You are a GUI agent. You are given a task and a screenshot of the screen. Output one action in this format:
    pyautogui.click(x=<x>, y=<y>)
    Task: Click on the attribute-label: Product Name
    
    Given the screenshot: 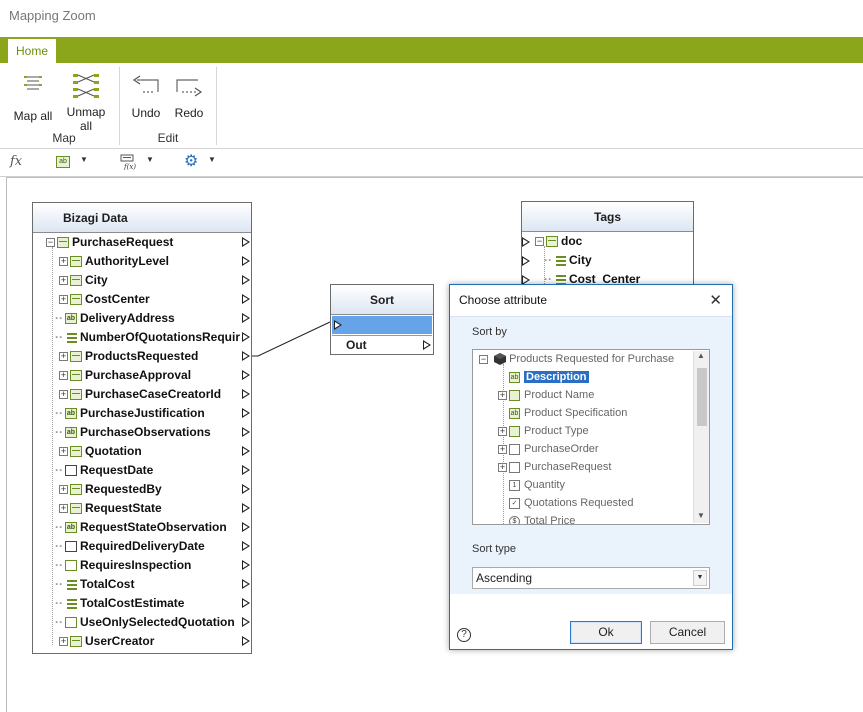 What is the action you would take?
    pyautogui.click(x=559, y=395)
    